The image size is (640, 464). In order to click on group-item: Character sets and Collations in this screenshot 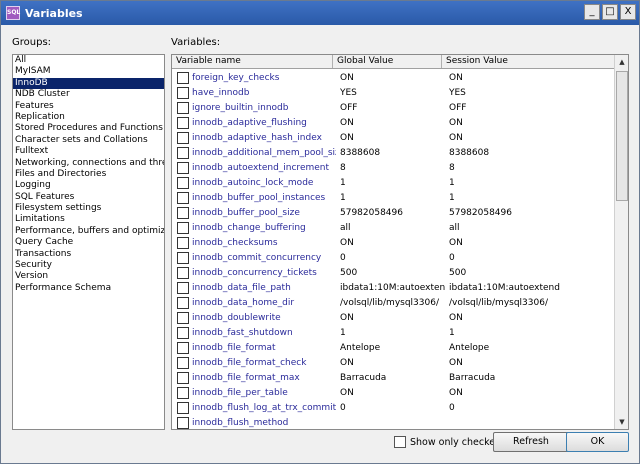, I will do `click(88, 140)`.